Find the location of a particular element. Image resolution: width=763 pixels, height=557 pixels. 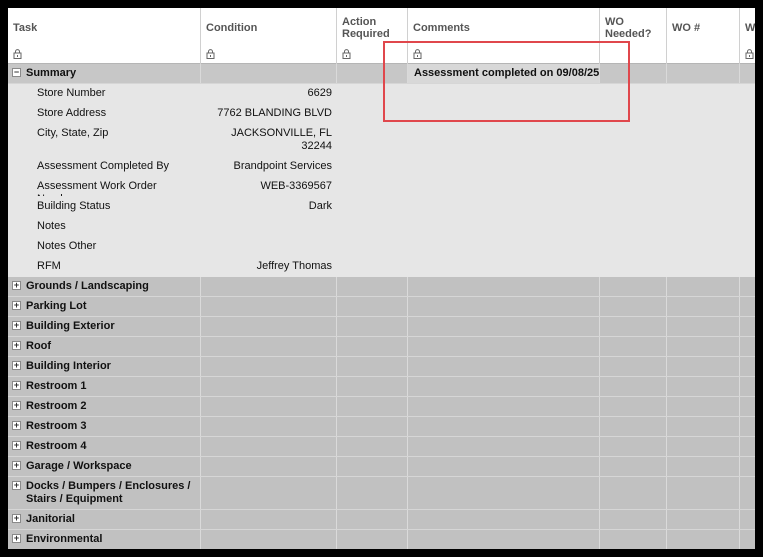

group-row: + Garage / Workspace is located at coordinates (381, 467).